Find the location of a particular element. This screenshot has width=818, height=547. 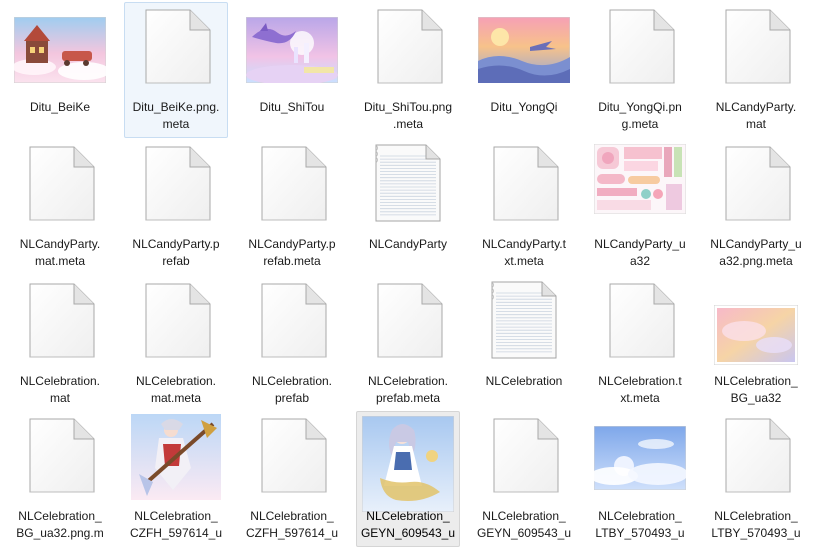

file-item: NLCandyParty_u a32.png.meta is located at coordinates (756, 207).